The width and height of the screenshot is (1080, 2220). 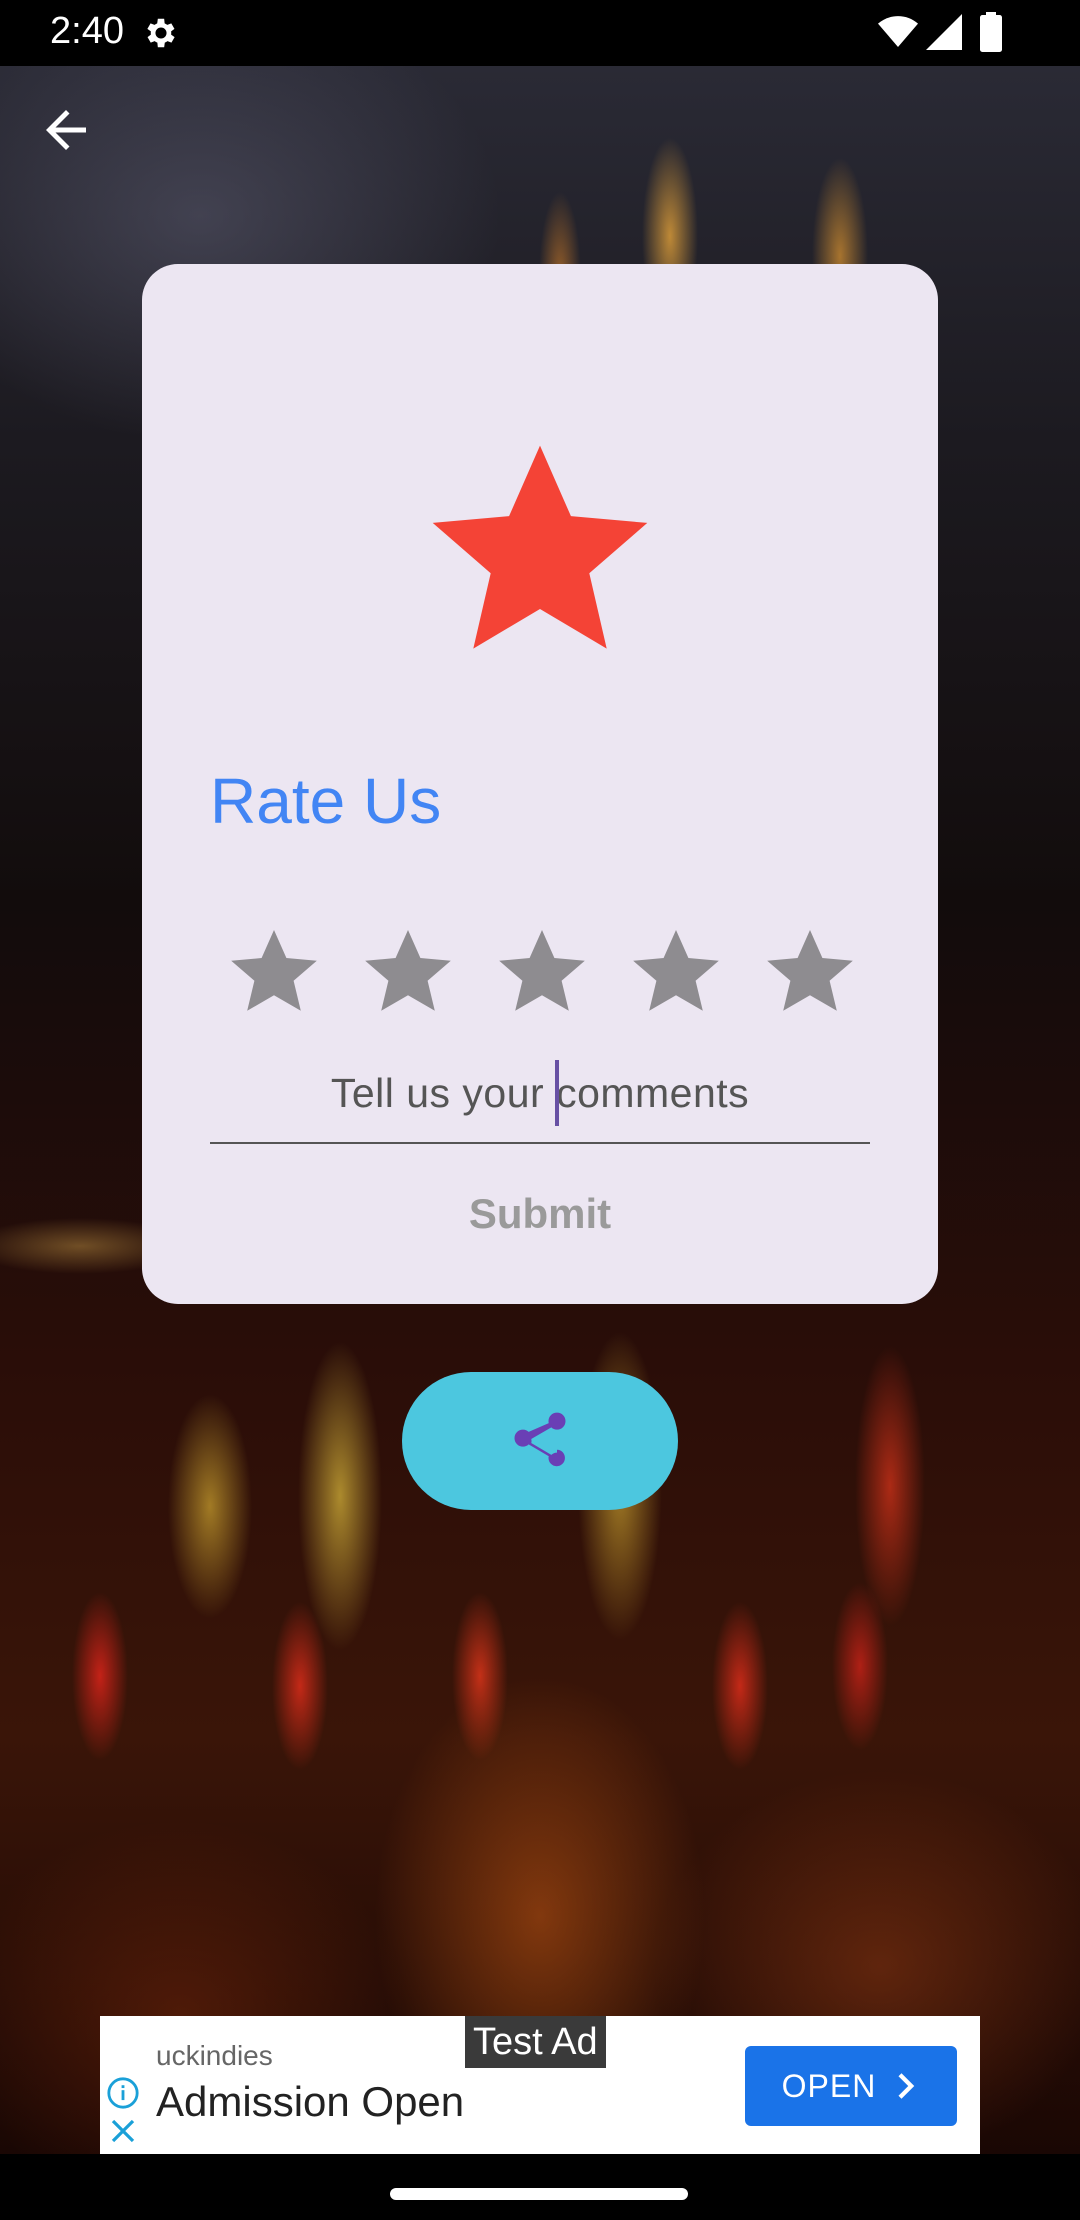 What do you see at coordinates (556, 1093) in the screenshot?
I see `text-cursor` at bounding box center [556, 1093].